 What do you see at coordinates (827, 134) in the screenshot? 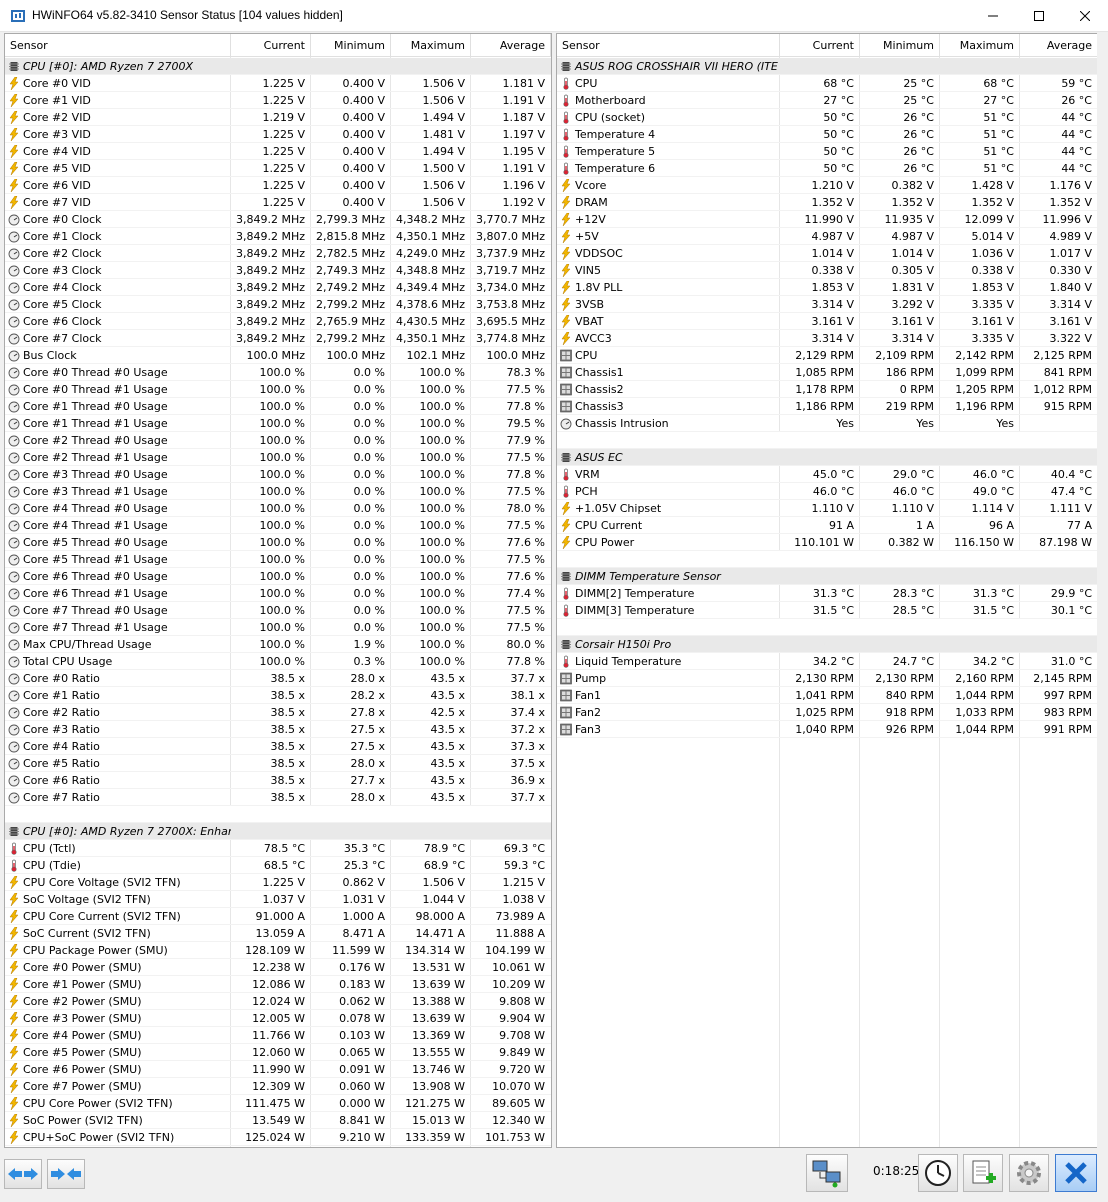
I see `sensor-row: Temperature 4 50 °C 26 °C 51 °C 44 °C` at bounding box center [827, 134].